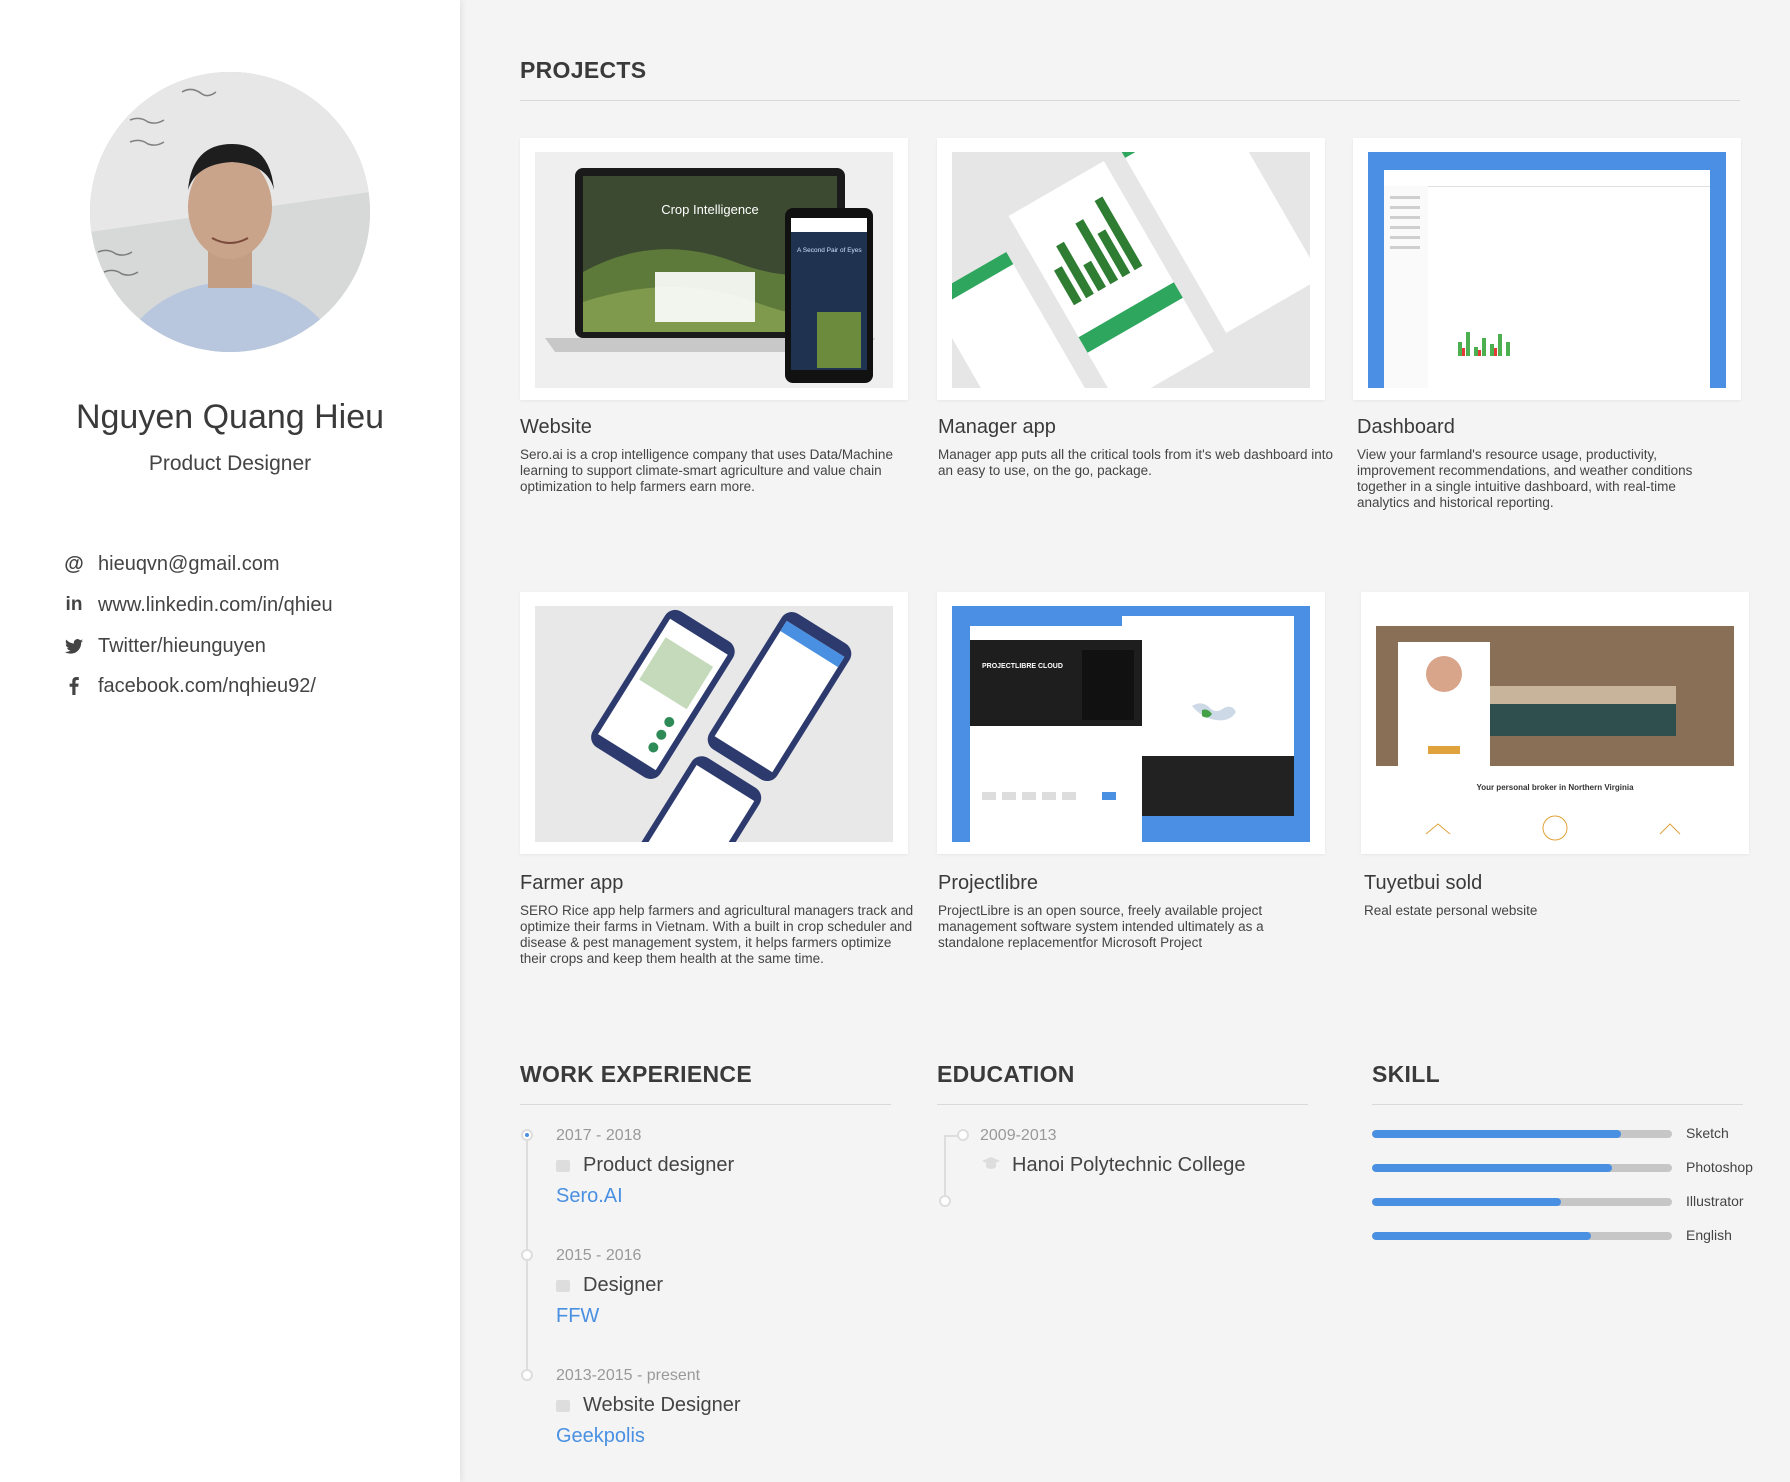 The height and width of the screenshot is (1482, 1790). I want to click on project-thumb-website: Crop Intelligence A Second Pair of Eyes, so click(714, 270).